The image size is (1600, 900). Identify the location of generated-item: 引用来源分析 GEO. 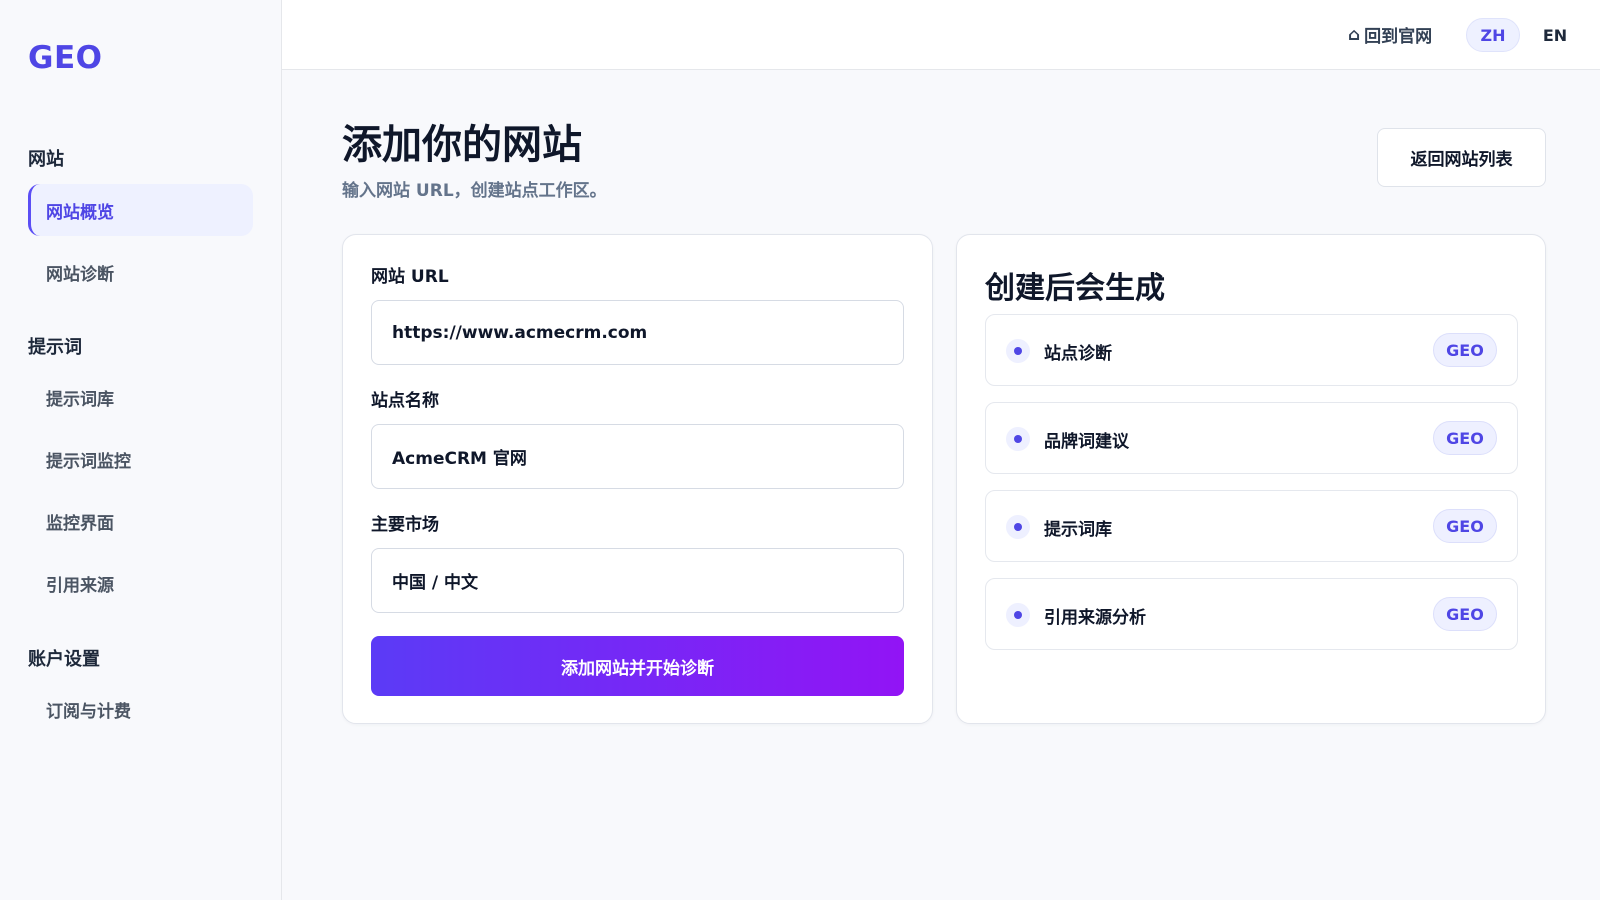
(1251, 614).